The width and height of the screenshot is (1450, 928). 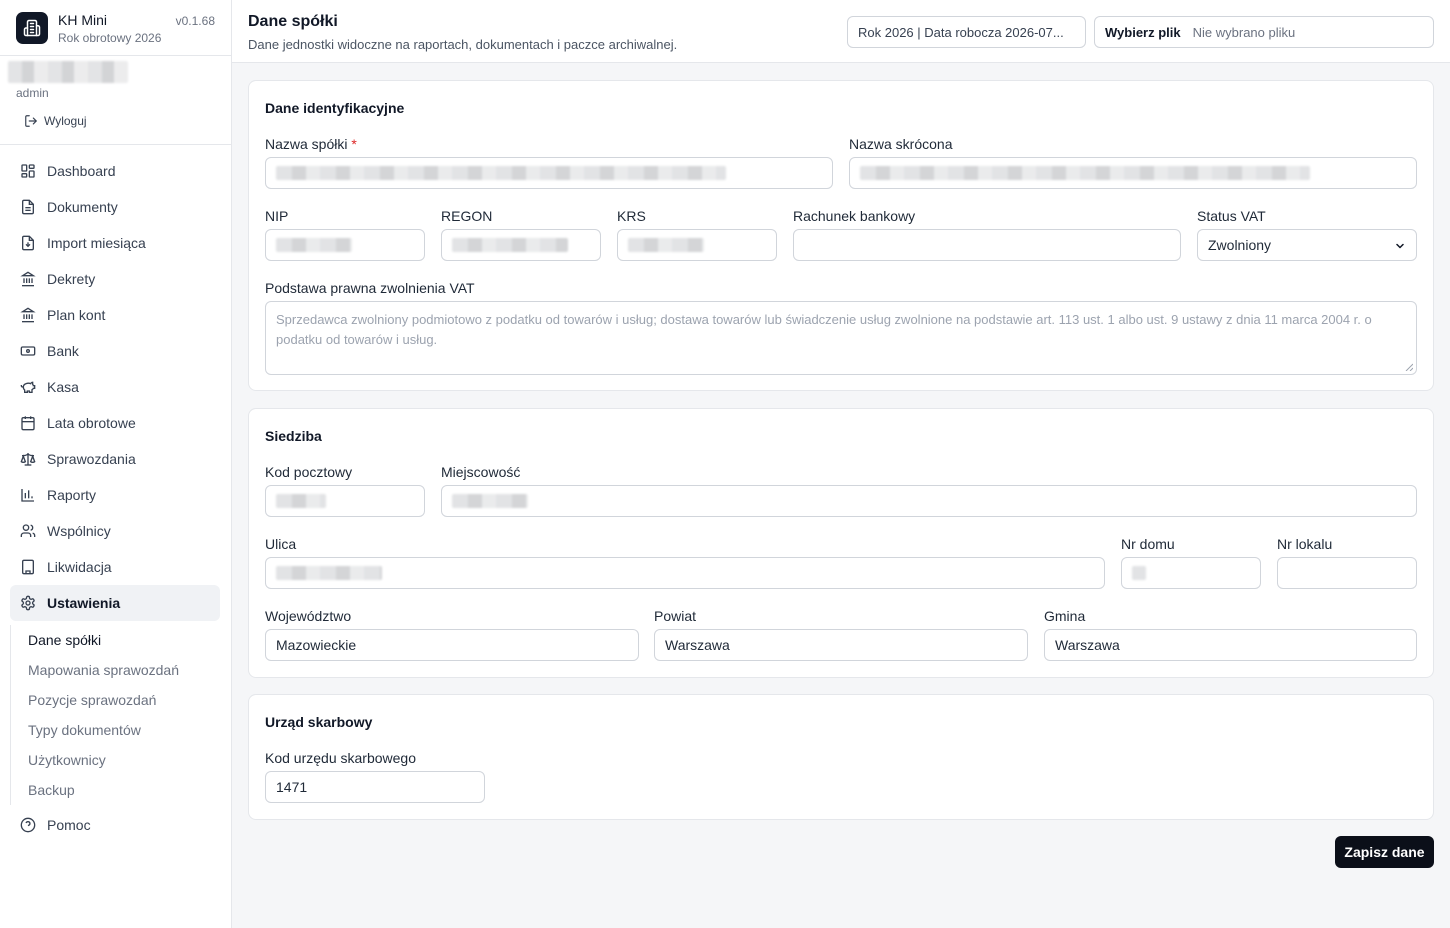 What do you see at coordinates (63, 351) in the screenshot?
I see `nav-label: Bank` at bounding box center [63, 351].